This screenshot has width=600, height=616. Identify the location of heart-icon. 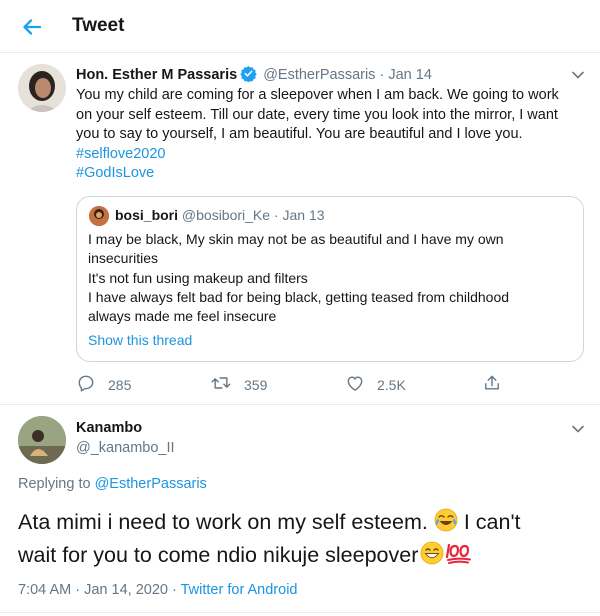
(361, 384).